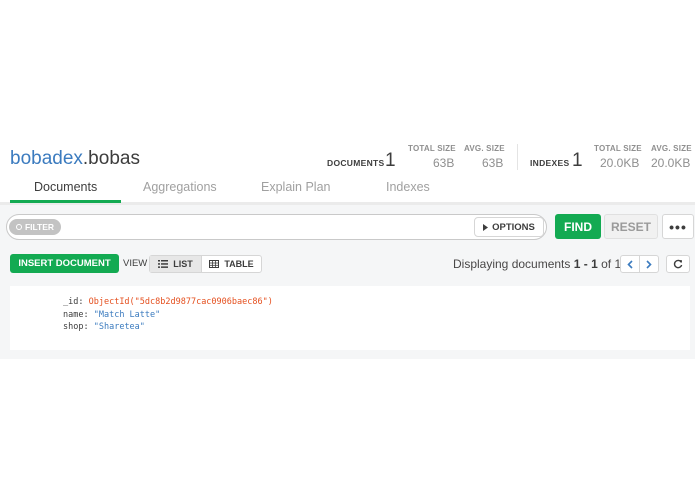 The width and height of the screenshot is (695, 494). I want to click on collection-name: .bobas, so click(111, 158).